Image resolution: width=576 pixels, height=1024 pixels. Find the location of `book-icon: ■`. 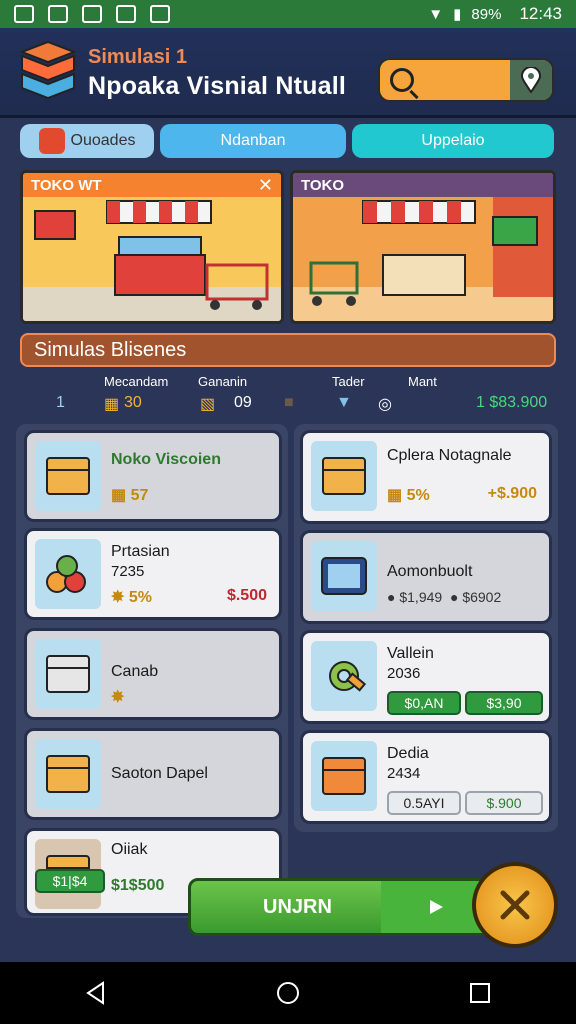

book-icon: ■ is located at coordinates (289, 402).